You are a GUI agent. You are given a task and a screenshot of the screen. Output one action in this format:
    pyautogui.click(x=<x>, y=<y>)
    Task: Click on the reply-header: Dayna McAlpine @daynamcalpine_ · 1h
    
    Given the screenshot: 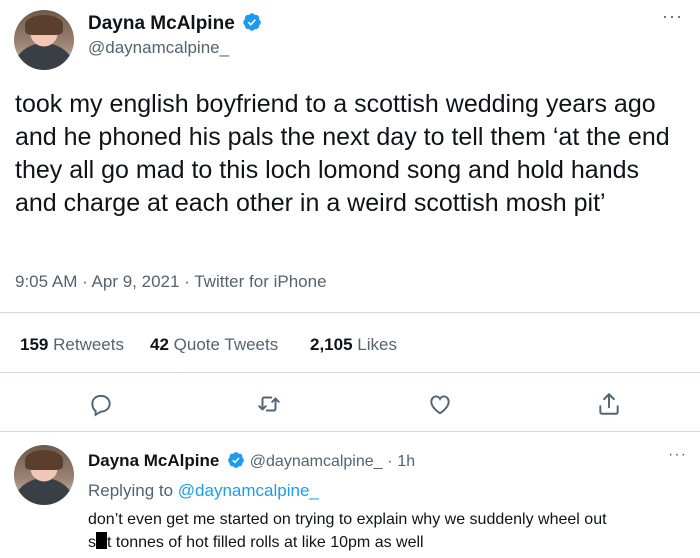 What is the action you would take?
    pyautogui.click(x=251, y=461)
    